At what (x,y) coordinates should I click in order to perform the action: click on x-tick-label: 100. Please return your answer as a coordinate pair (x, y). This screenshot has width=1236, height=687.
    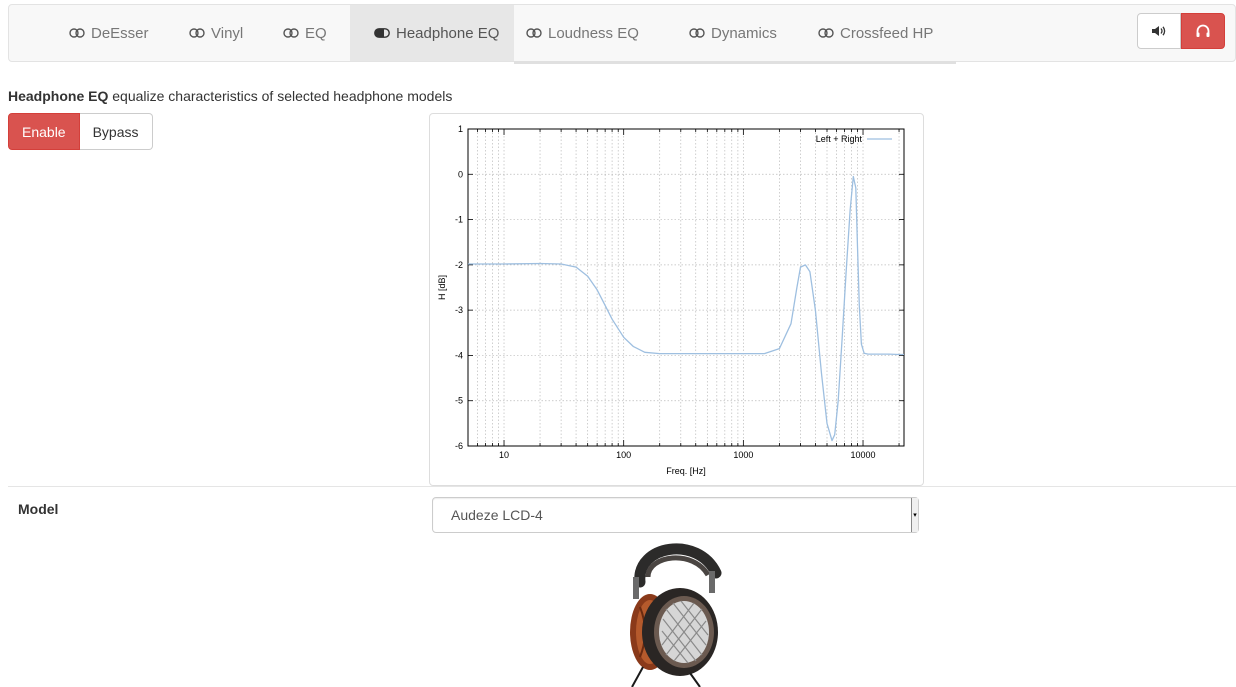
    Looking at the image, I should click on (623, 455).